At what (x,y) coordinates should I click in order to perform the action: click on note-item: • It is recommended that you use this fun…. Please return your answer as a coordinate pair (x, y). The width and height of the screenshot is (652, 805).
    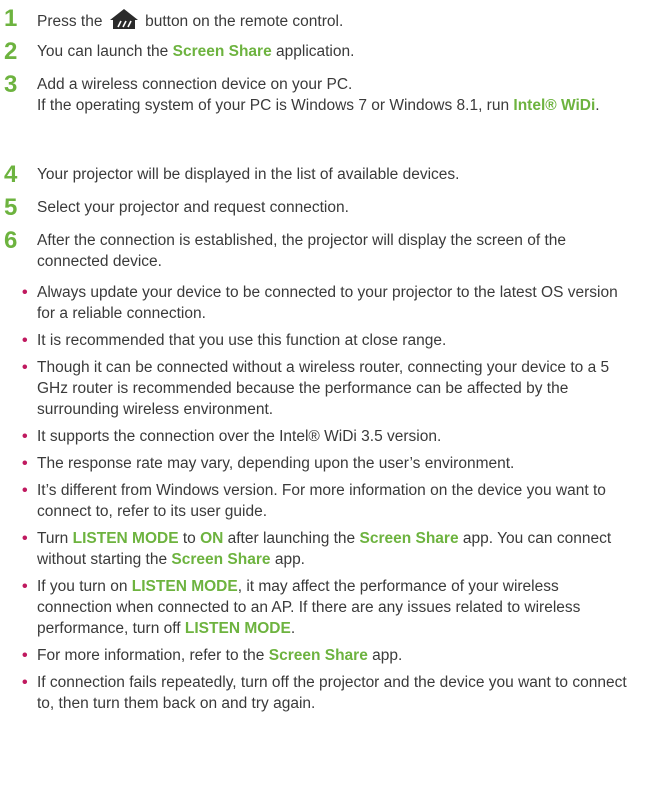
    Looking at the image, I should click on (318, 340).